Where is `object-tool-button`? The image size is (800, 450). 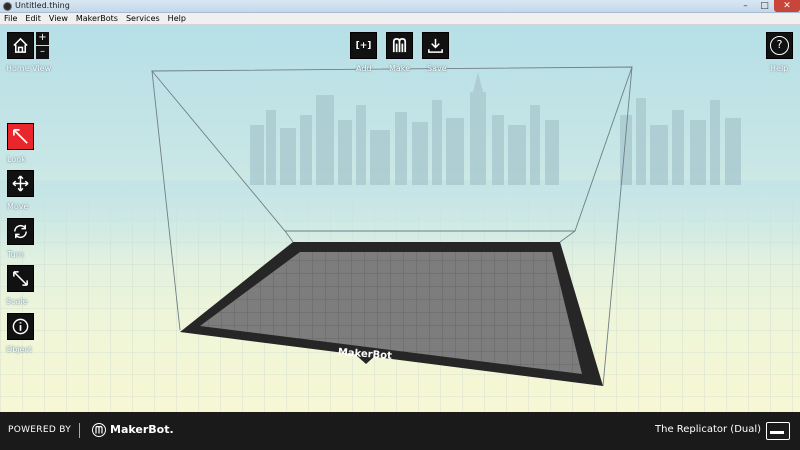
object-tool-button is located at coordinates (20, 326).